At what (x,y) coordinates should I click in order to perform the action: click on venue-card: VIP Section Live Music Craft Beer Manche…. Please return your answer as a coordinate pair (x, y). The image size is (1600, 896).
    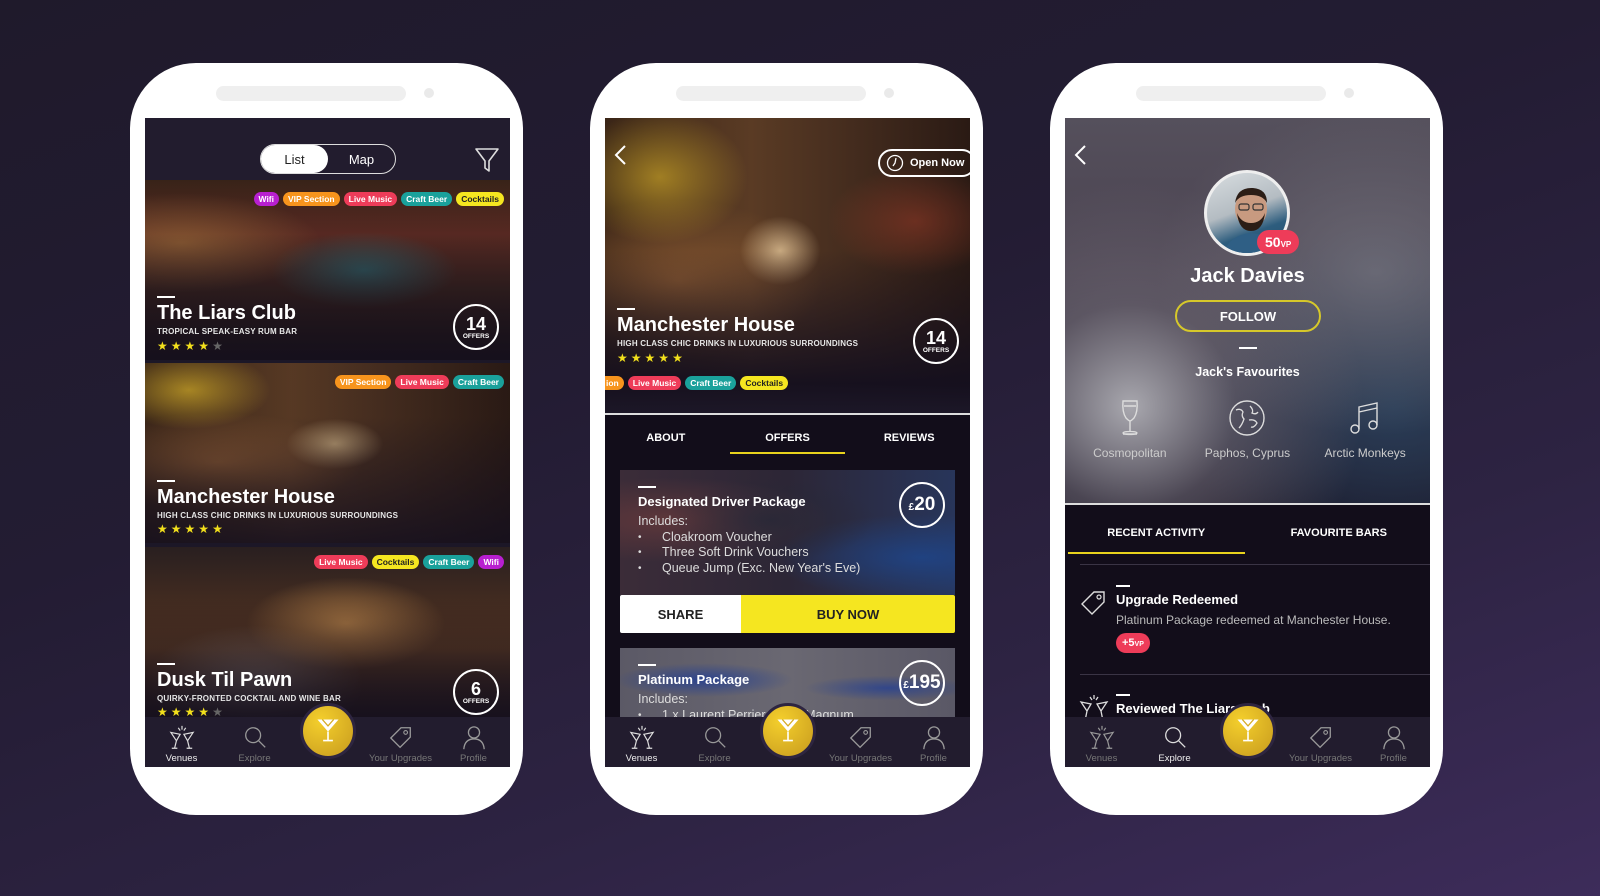
    Looking at the image, I should click on (327, 453).